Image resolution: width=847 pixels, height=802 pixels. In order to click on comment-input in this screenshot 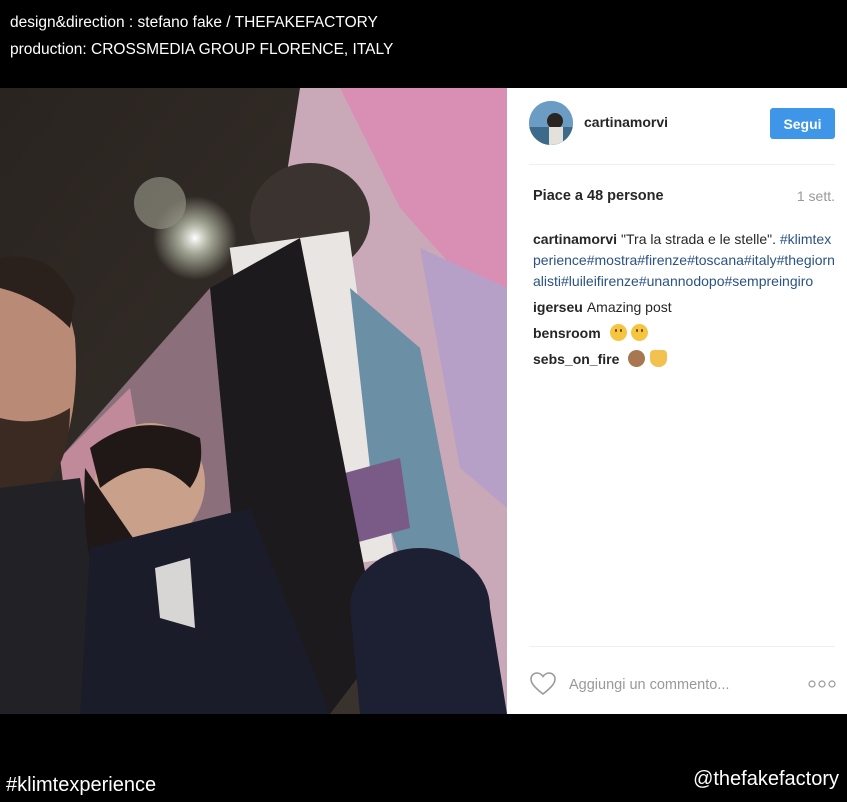, I will do `click(679, 685)`.